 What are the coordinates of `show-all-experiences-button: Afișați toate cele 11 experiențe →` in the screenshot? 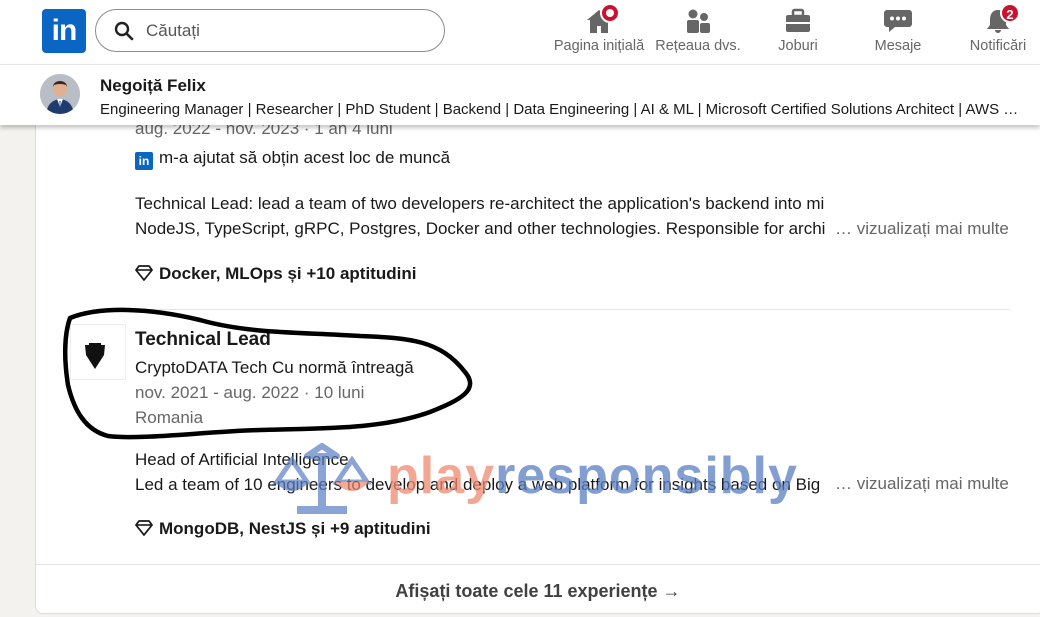 It's located at (538, 590).